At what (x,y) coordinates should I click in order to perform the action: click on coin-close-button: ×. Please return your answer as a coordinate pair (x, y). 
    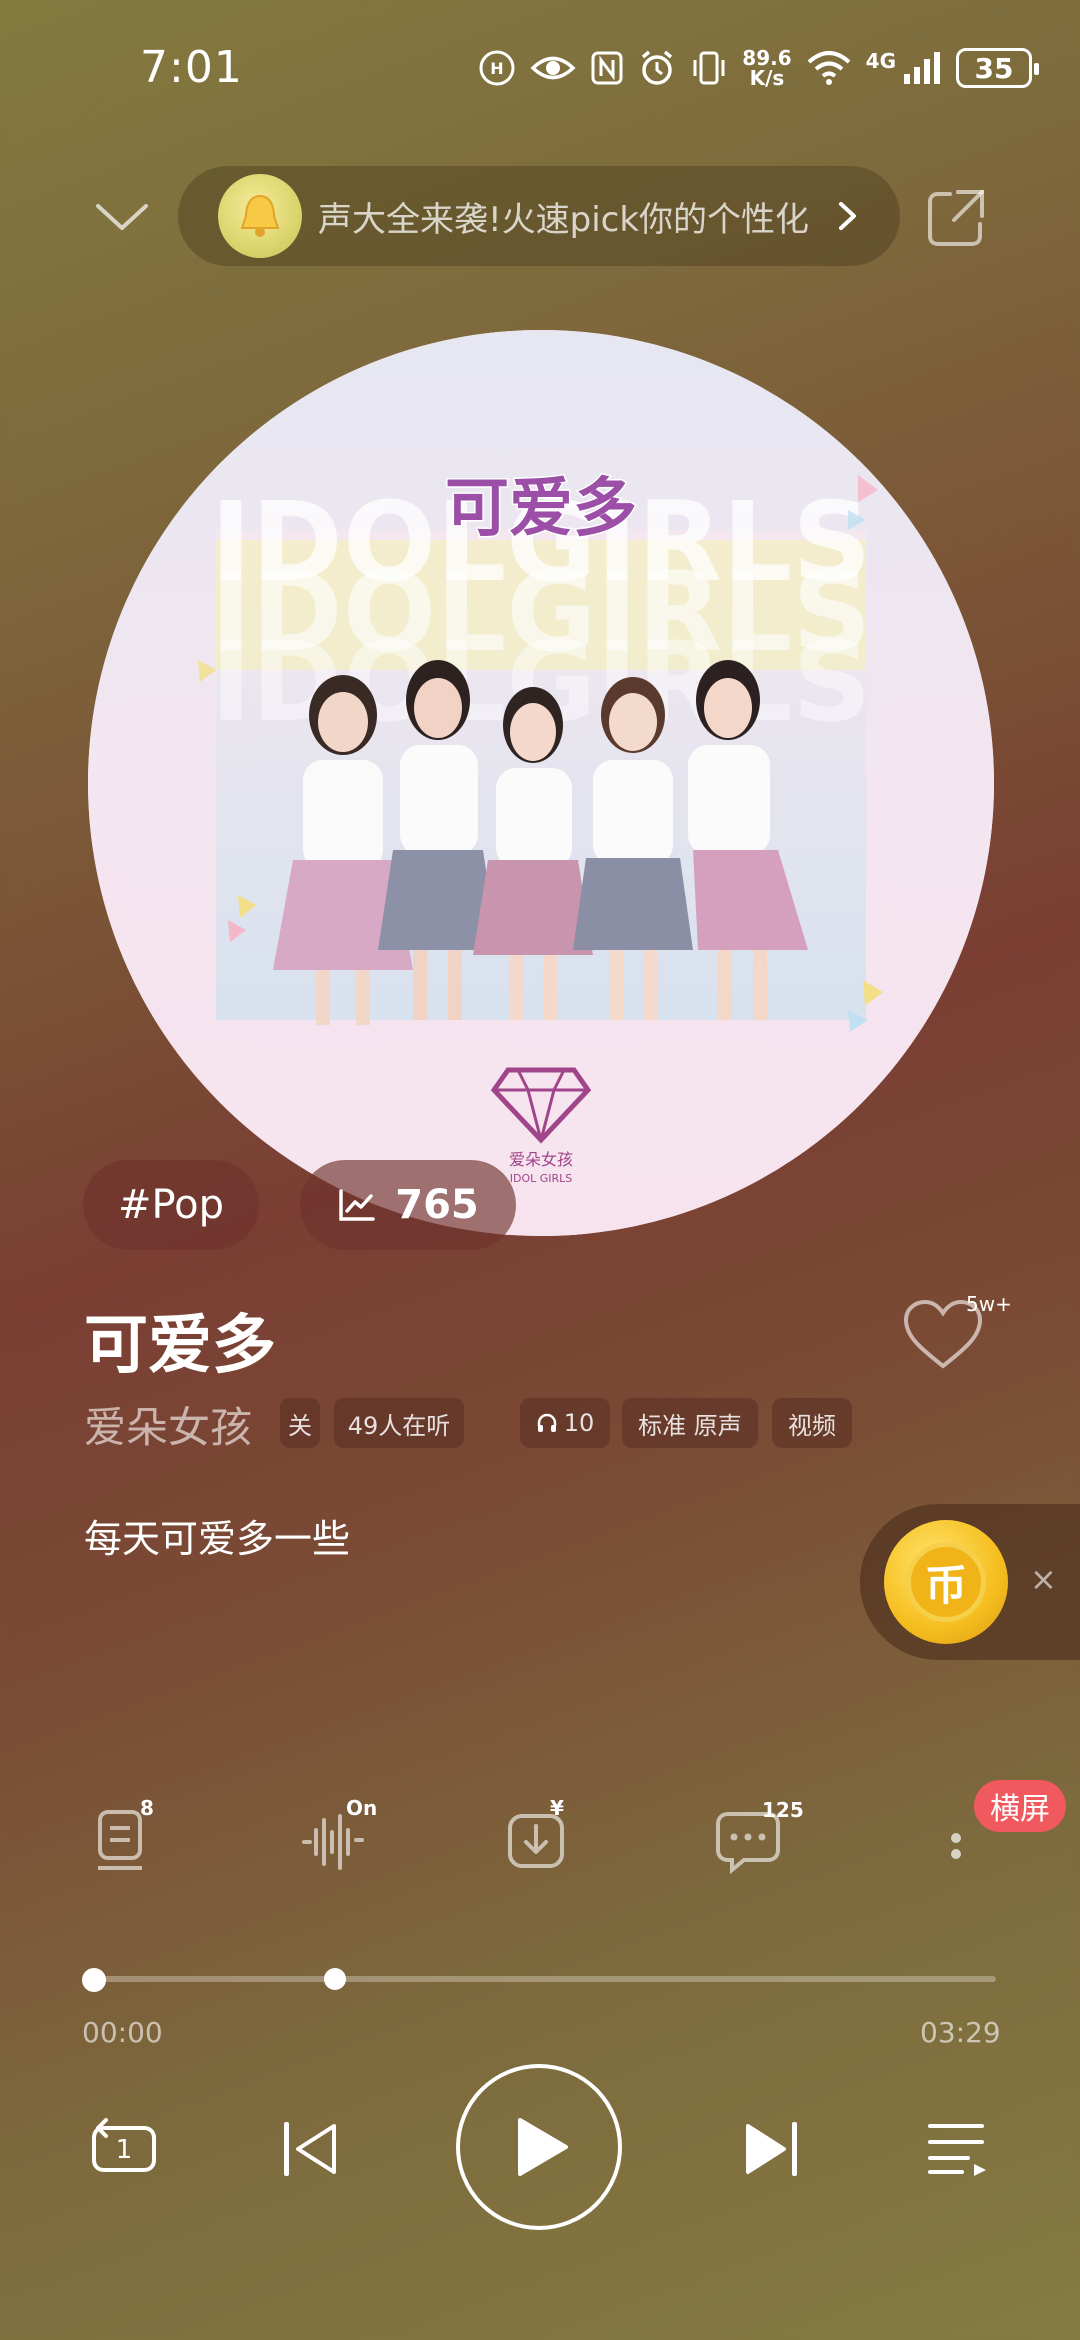
    Looking at the image, I should click on (1043, 1579).